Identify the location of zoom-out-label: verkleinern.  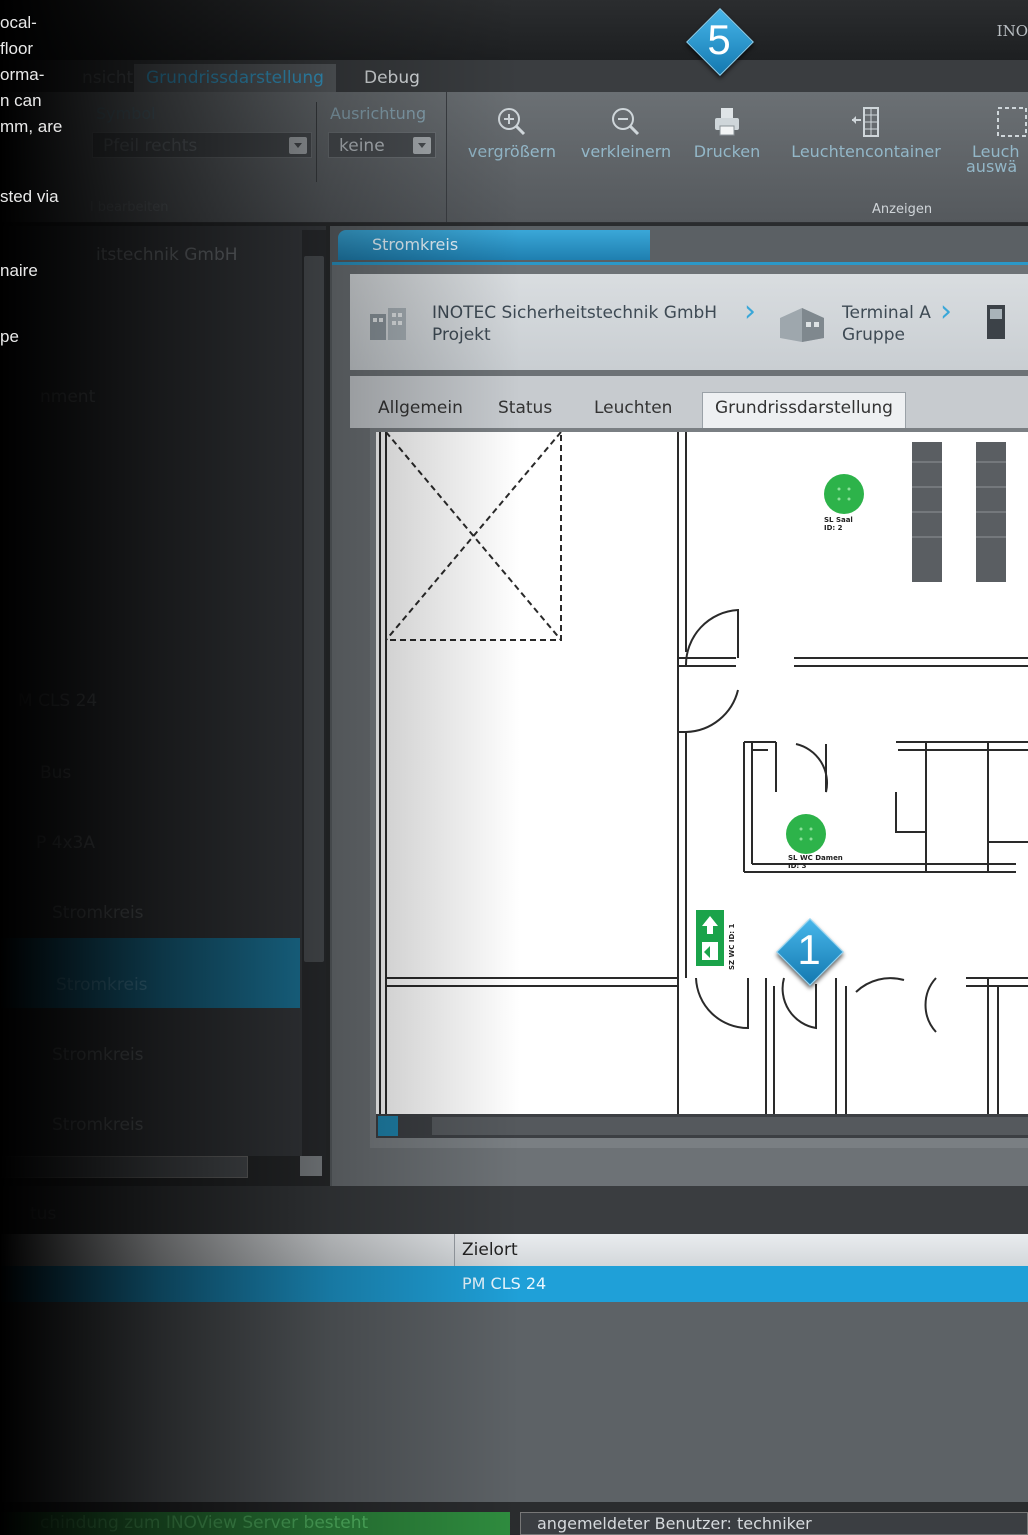
(626, 151).